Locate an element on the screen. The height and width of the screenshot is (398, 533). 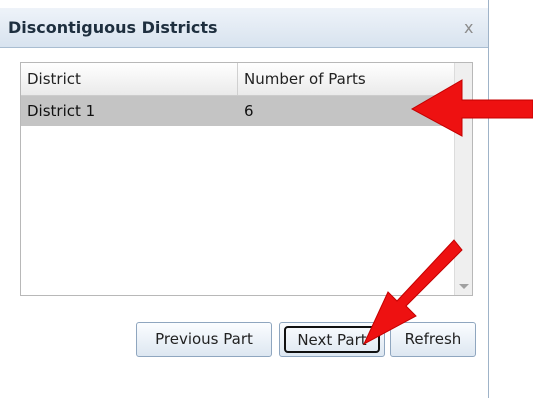
row-annotation-arrow is located at coordinates (471, 108).